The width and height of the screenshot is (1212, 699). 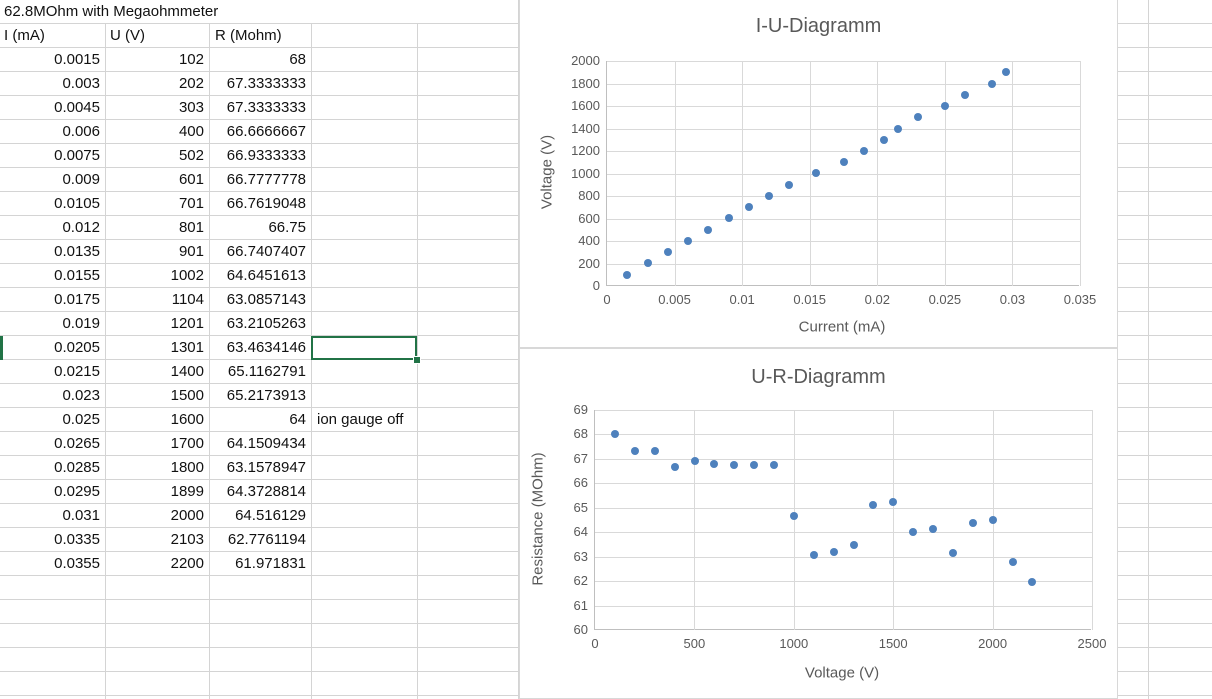 I want to click on fill-handle, so click(x=417, y=360).